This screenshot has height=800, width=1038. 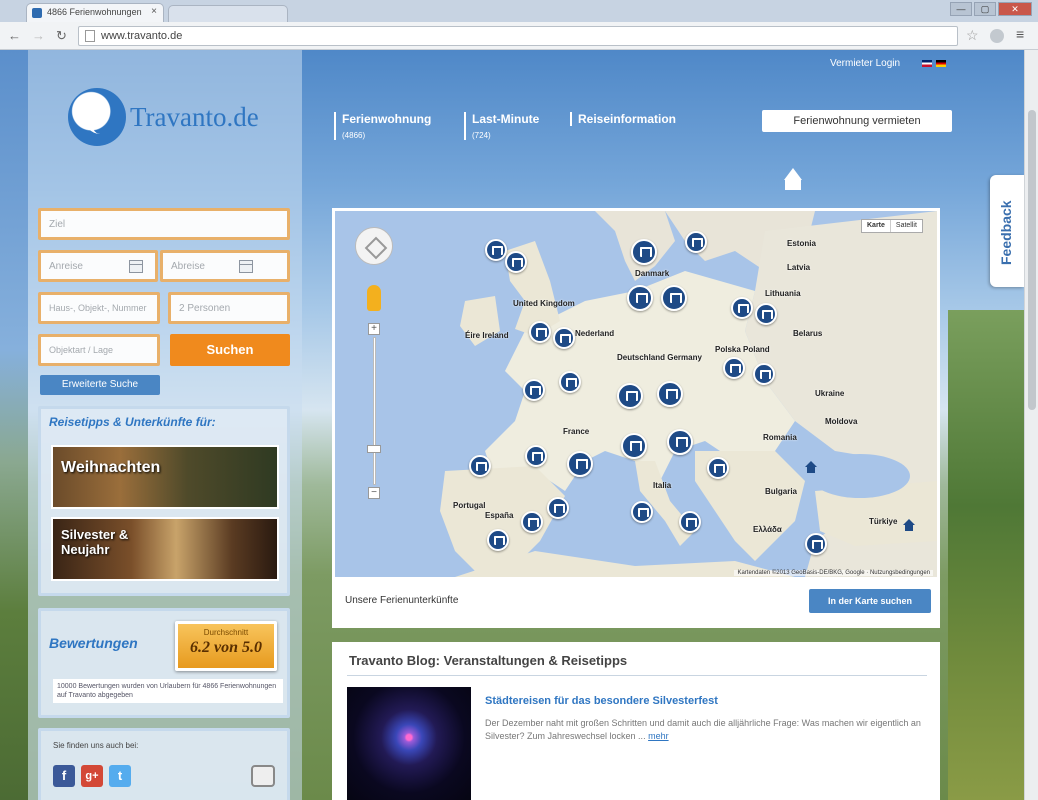 I want to click on map-type-satellite: Satellit, so click(x=906, y=226).